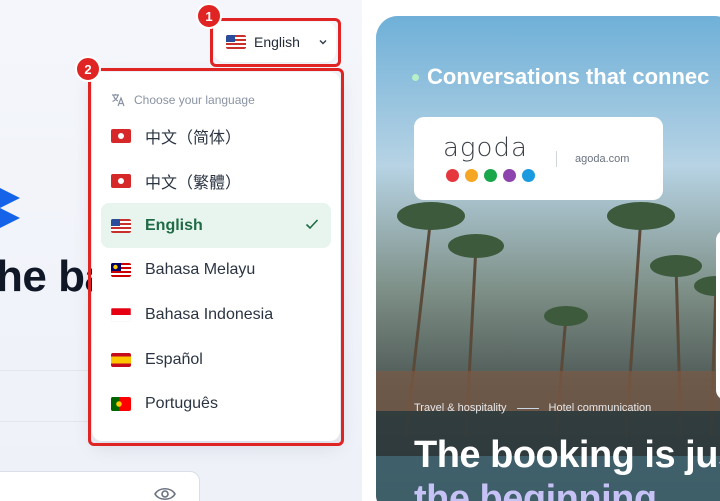 The width and height of the screenshot is (720, 501). What do you see at coordinates (538, 158) in the screenshot?
I see `partner-logo-card: agoda agoda.com` at bounding box center [538, 158].